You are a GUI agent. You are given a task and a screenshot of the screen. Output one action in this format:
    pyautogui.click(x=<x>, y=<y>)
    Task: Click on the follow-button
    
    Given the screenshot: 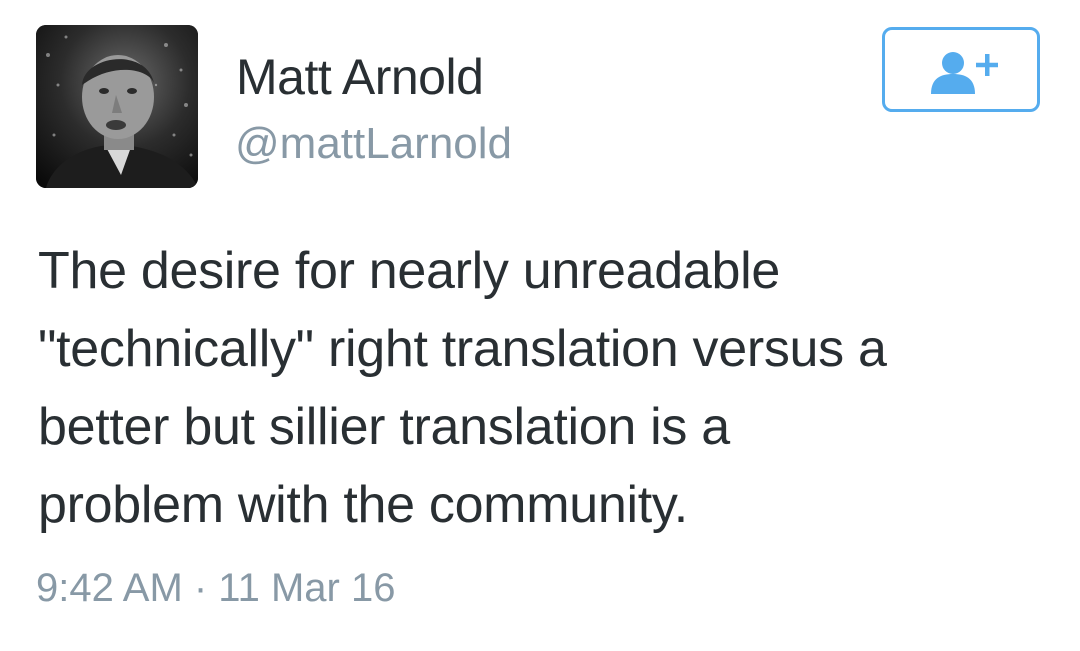 What is the action you would take?
    pyautogui.click(x=961, y=69)
    